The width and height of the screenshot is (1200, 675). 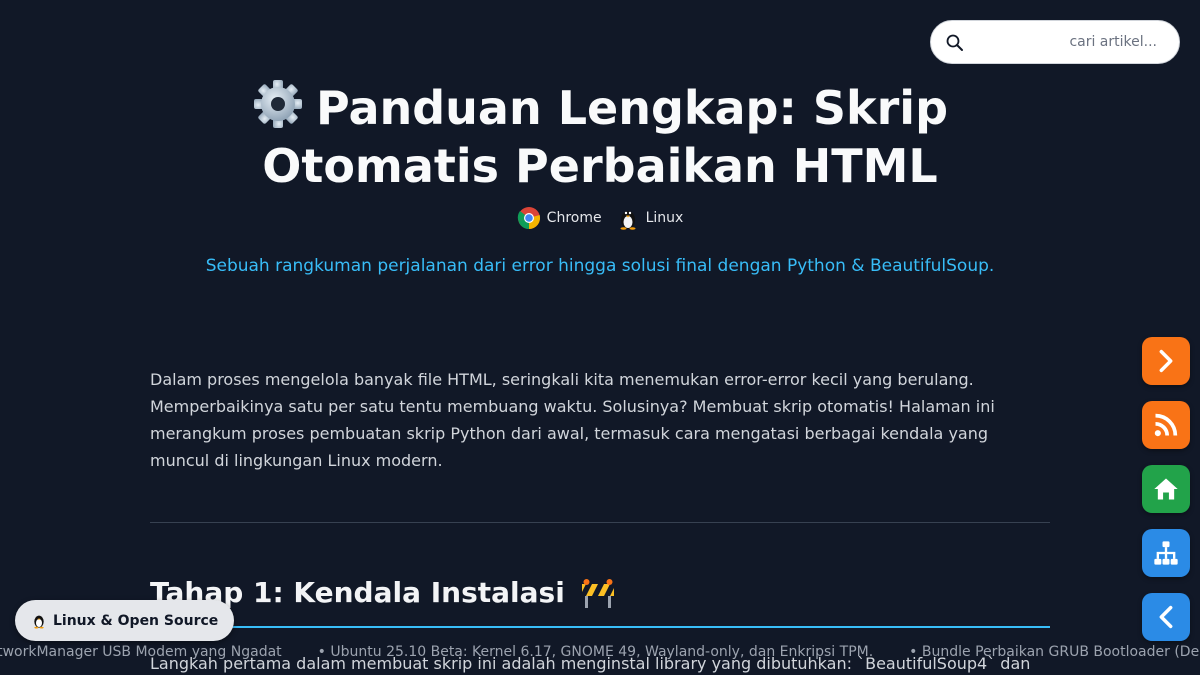 I want to click on title-text-2: Otomatis Perbaikan HTML, so click(x=600, y=166).